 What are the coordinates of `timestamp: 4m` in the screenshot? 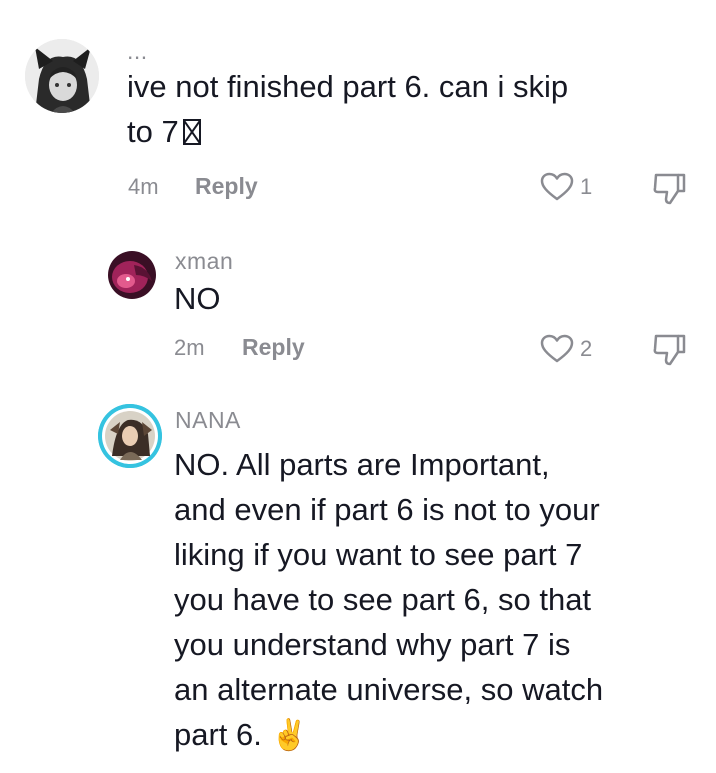 It's located at (143, 186).